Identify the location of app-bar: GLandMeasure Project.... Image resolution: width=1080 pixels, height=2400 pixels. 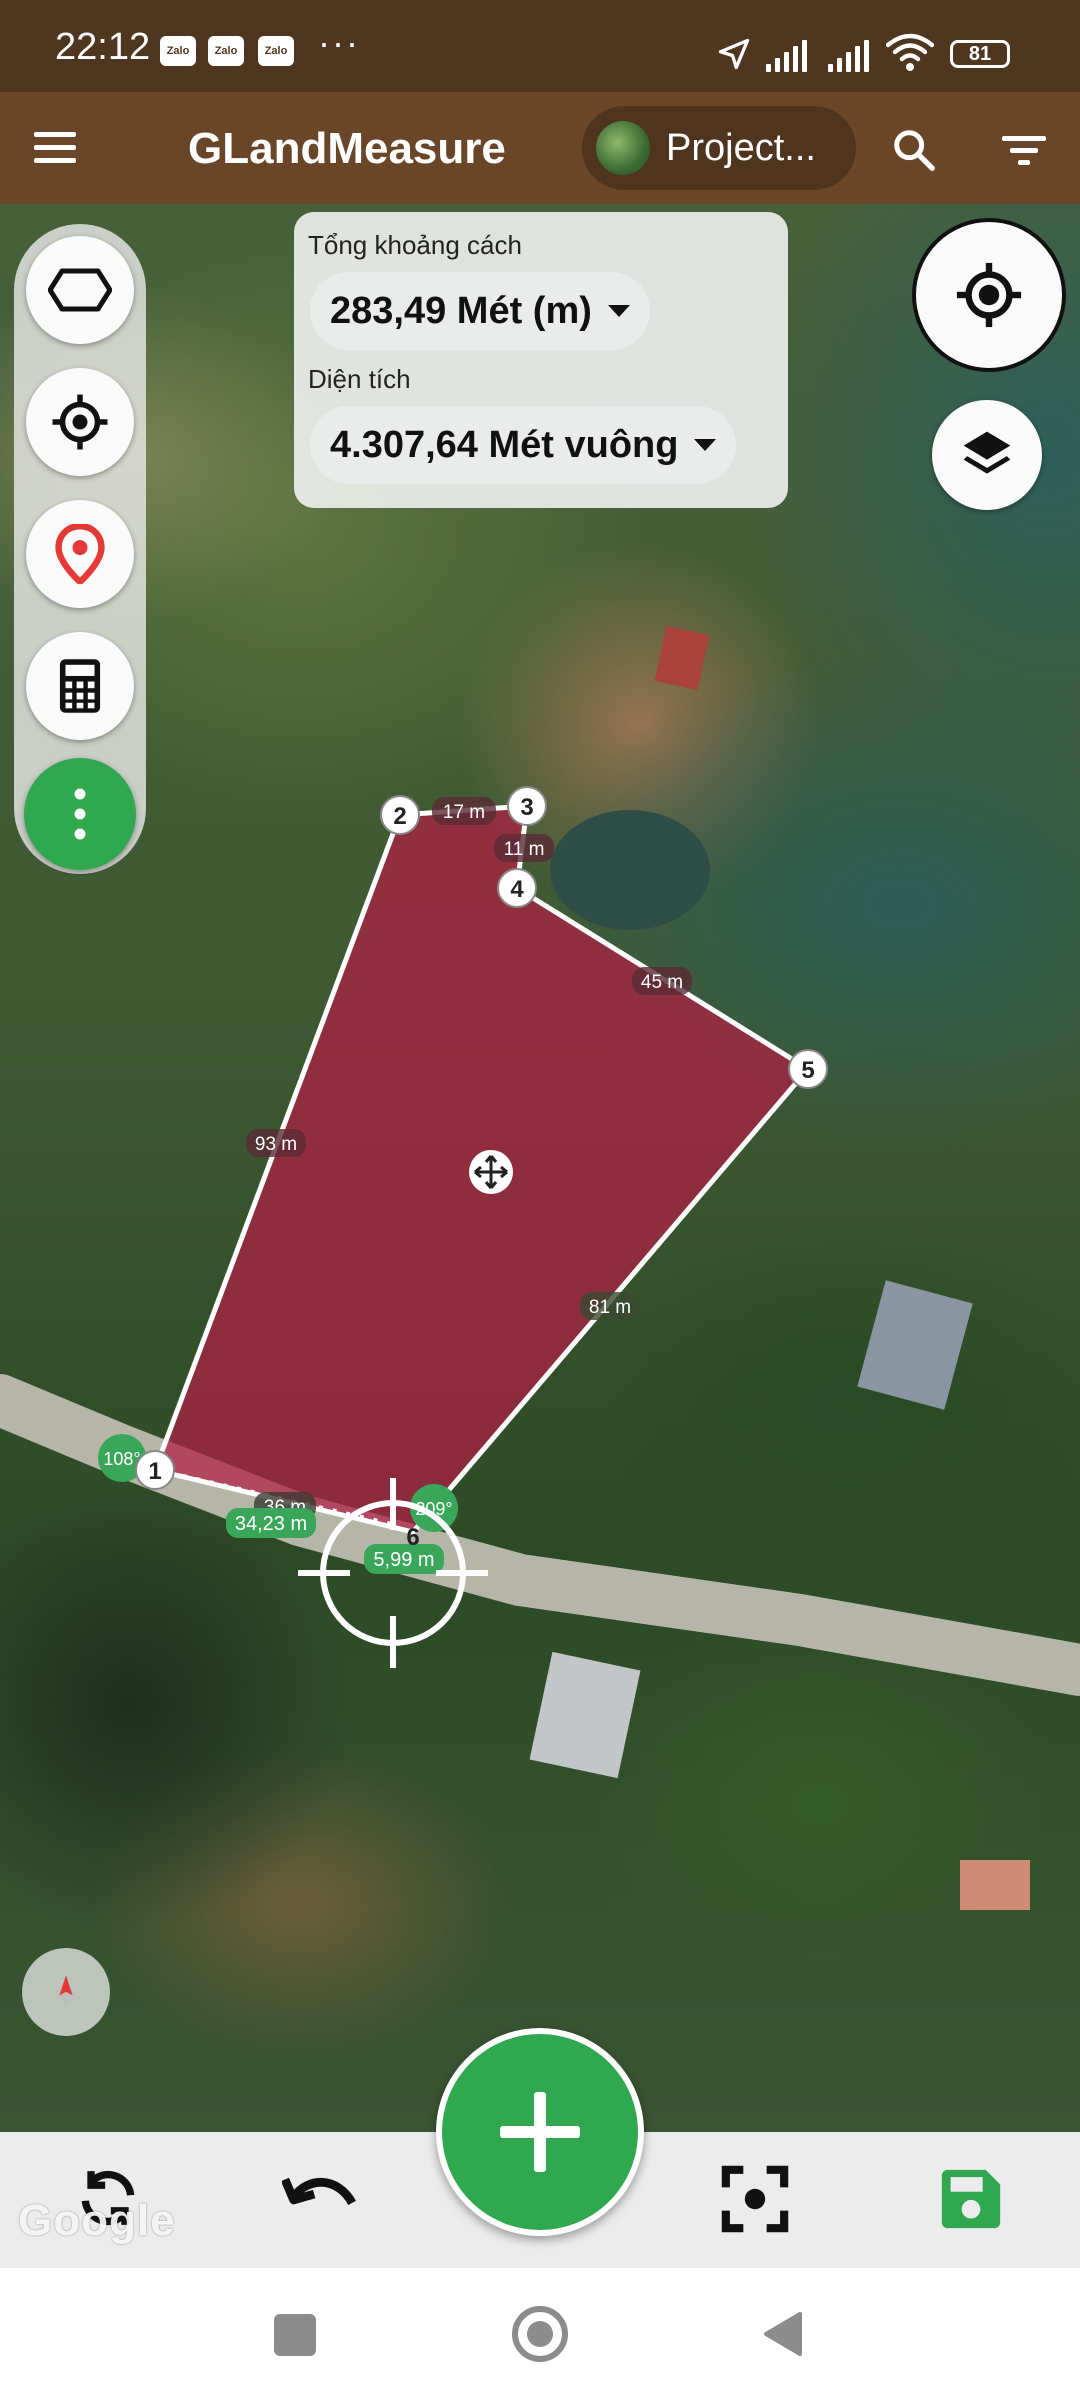
(540, 148).